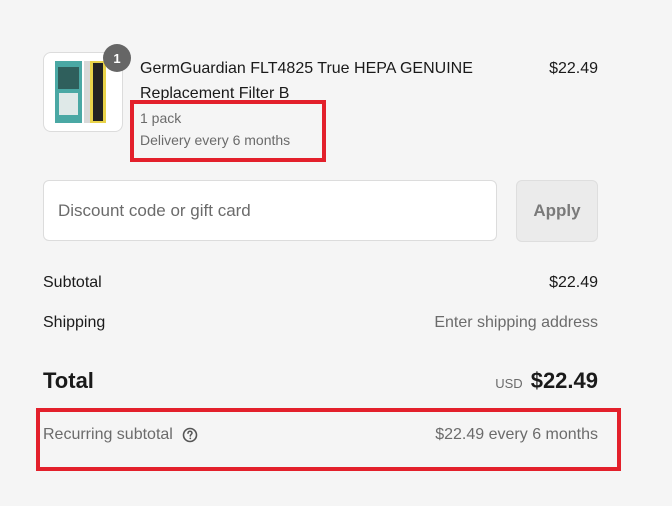 The width and height of the screenshot is (672, 506). What do you see at coordinates (270, 210) in the screenshot?
I see `discount-code-input` at bounding box center [270, 210].